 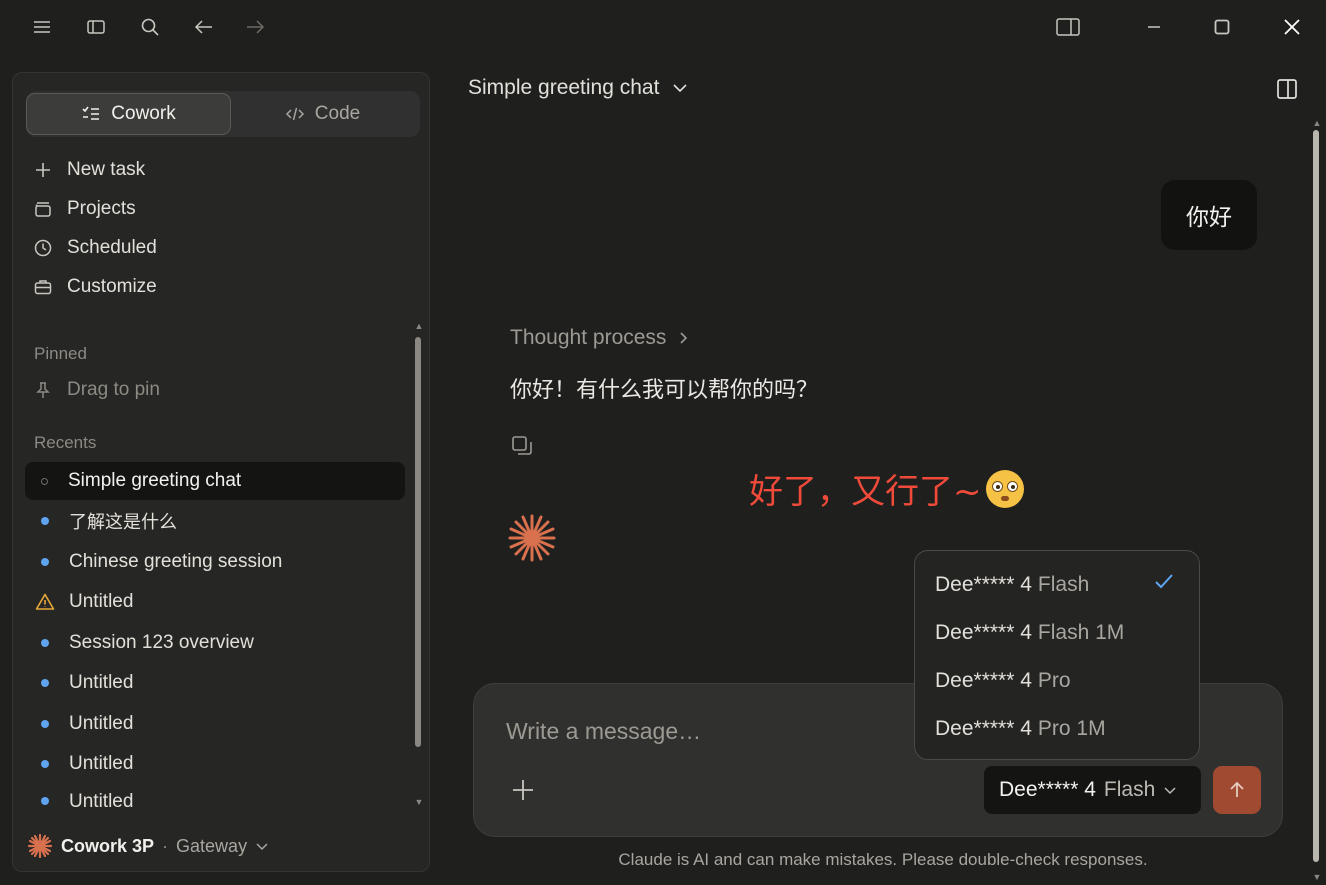 What do you see at coordinates (322, 114) in the screenshot?
I see `tab-code: Code` at bounding box center [322, 114].